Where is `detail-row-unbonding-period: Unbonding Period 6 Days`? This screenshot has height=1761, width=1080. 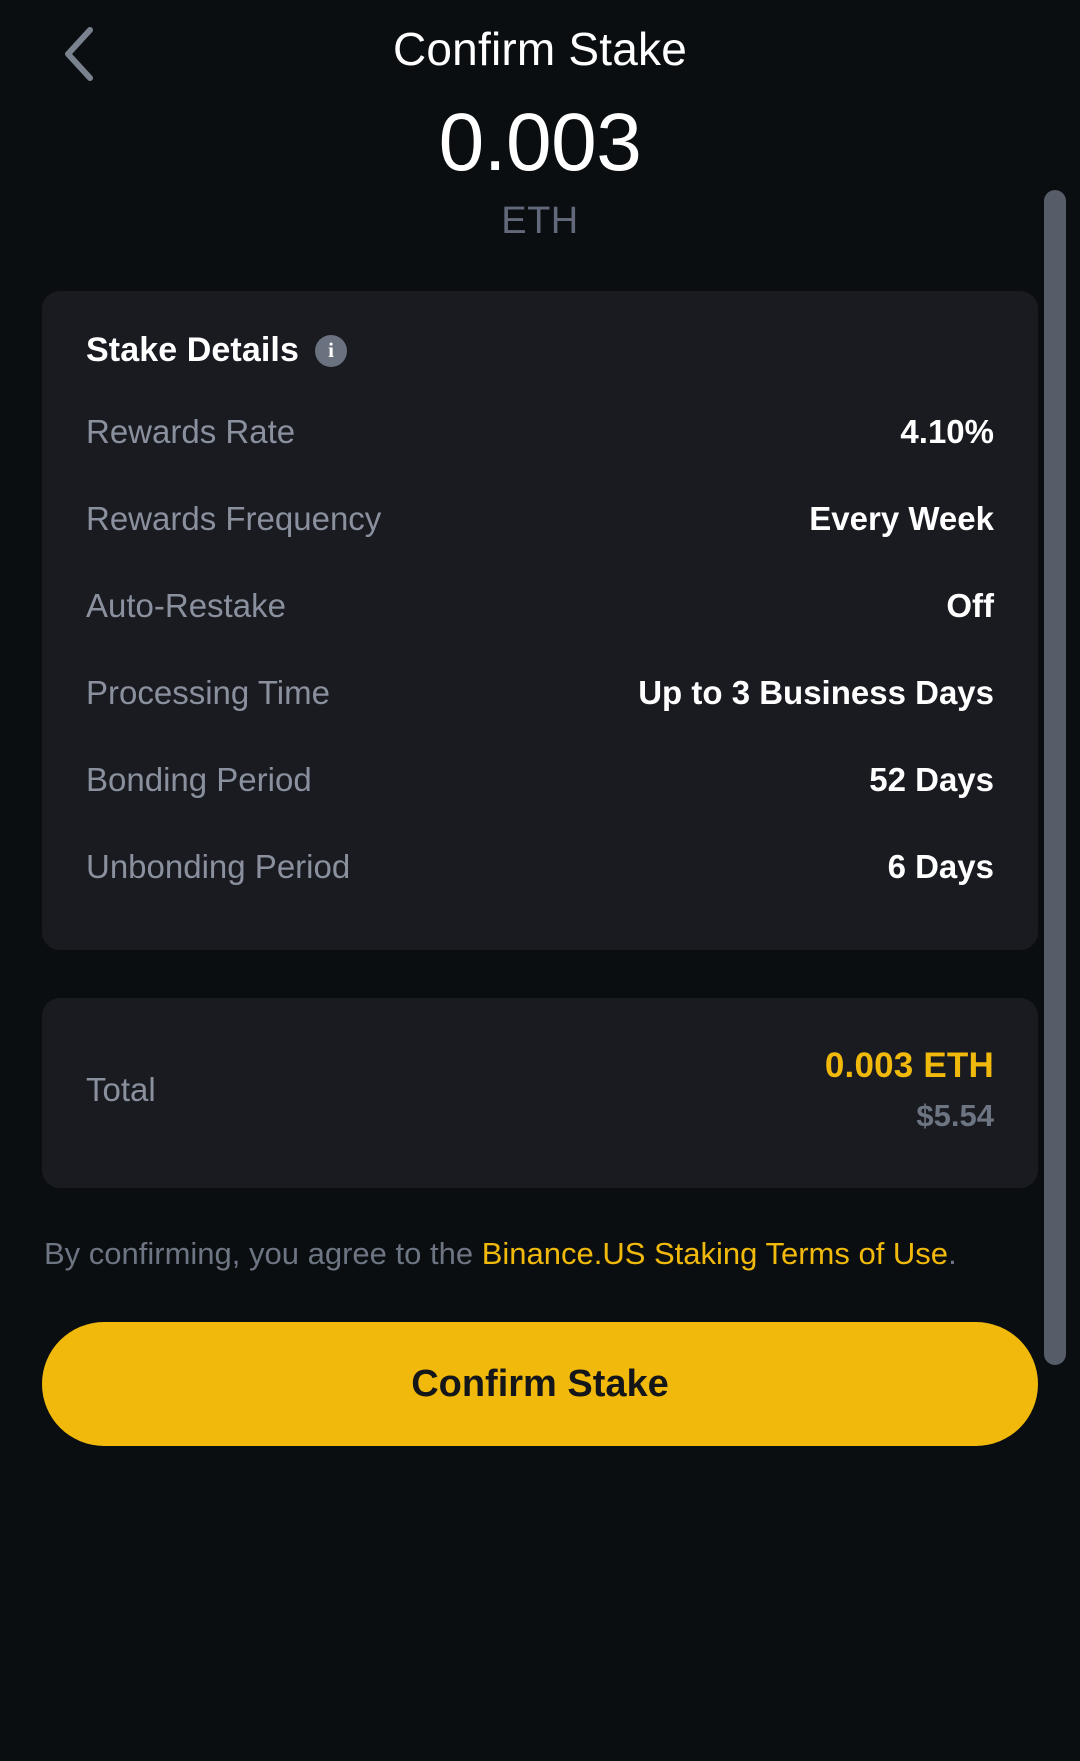
detail-row-unbonding-period: Unbonding Period 6 Days is located at coordinates (540, 866).